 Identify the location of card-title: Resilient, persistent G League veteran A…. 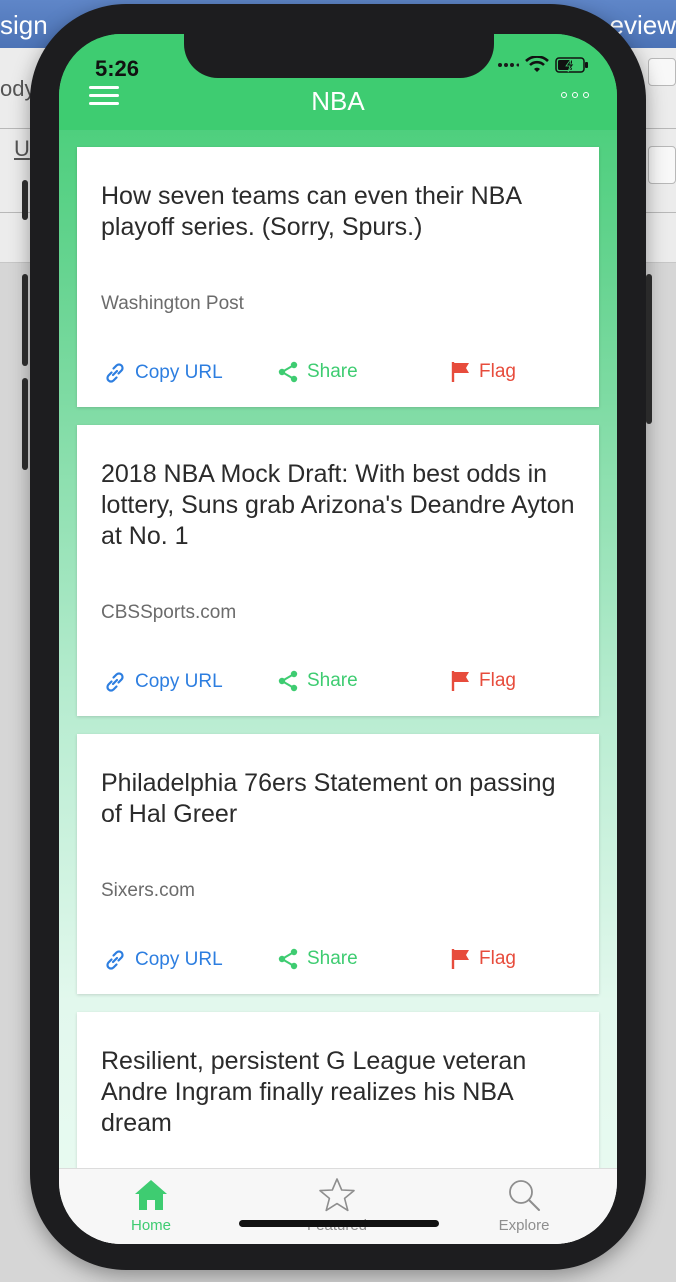
(341, 1092).